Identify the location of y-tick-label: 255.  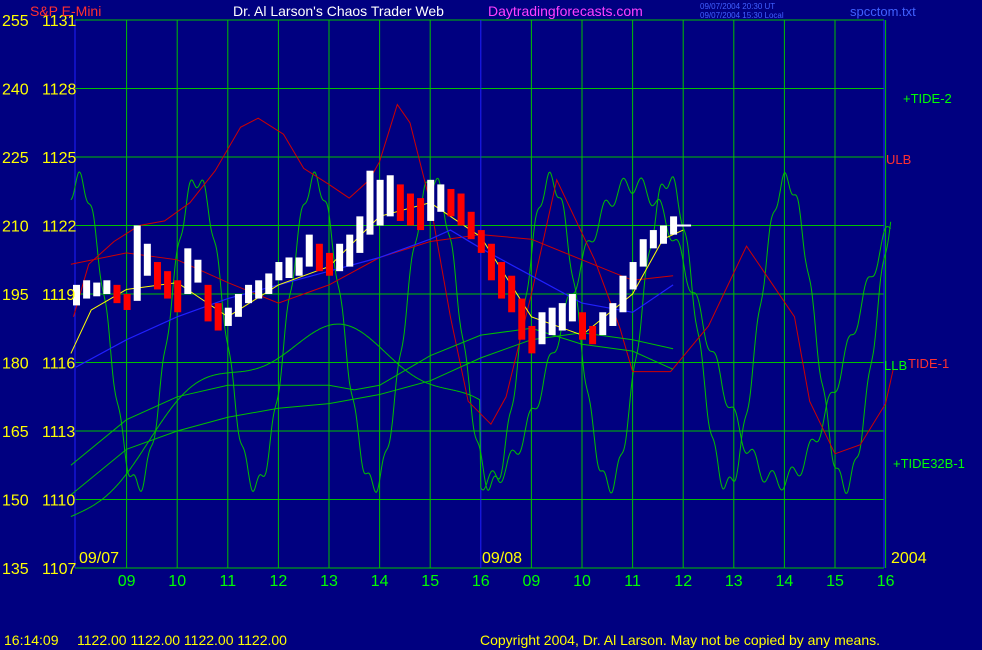
(15, 21).